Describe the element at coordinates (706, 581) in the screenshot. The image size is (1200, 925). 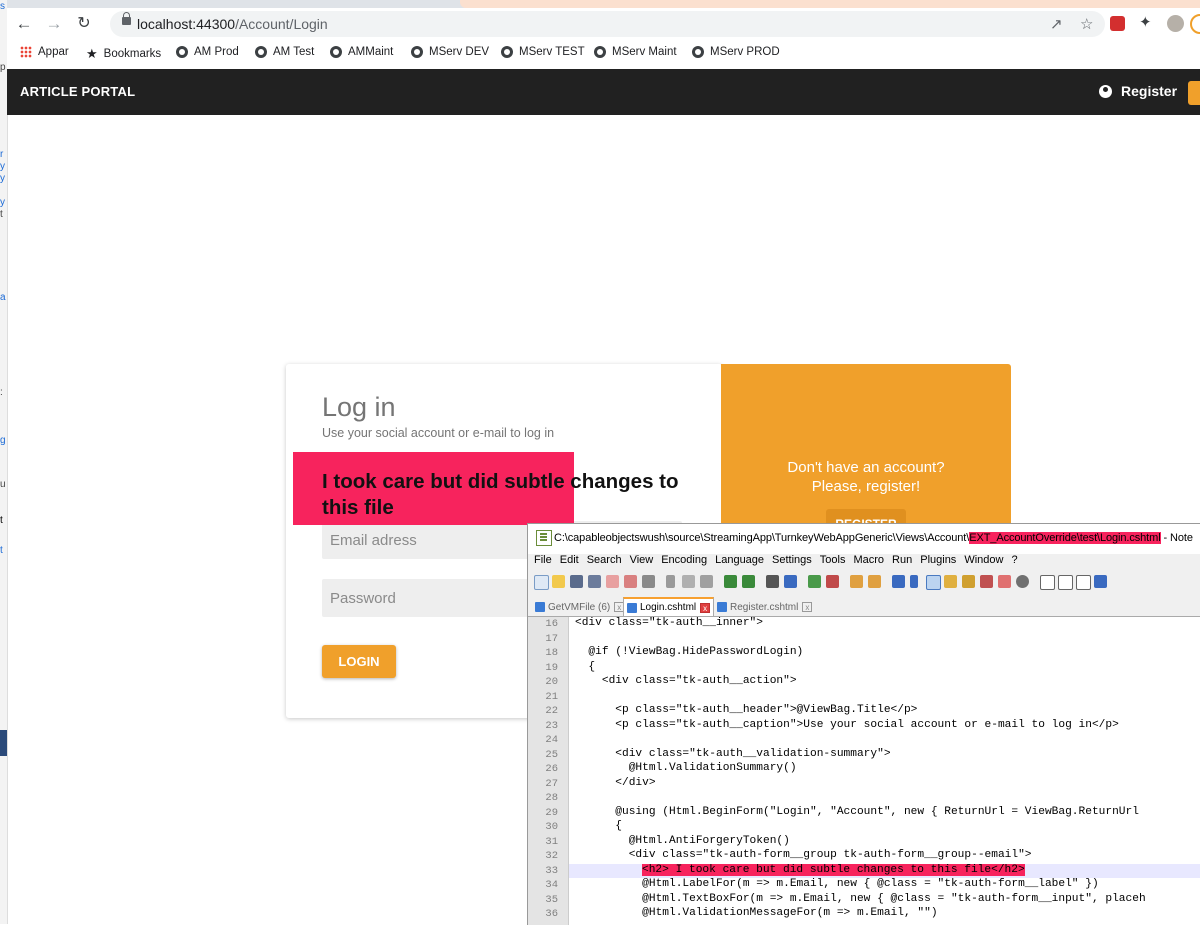
I see `paste-icon` at that location.